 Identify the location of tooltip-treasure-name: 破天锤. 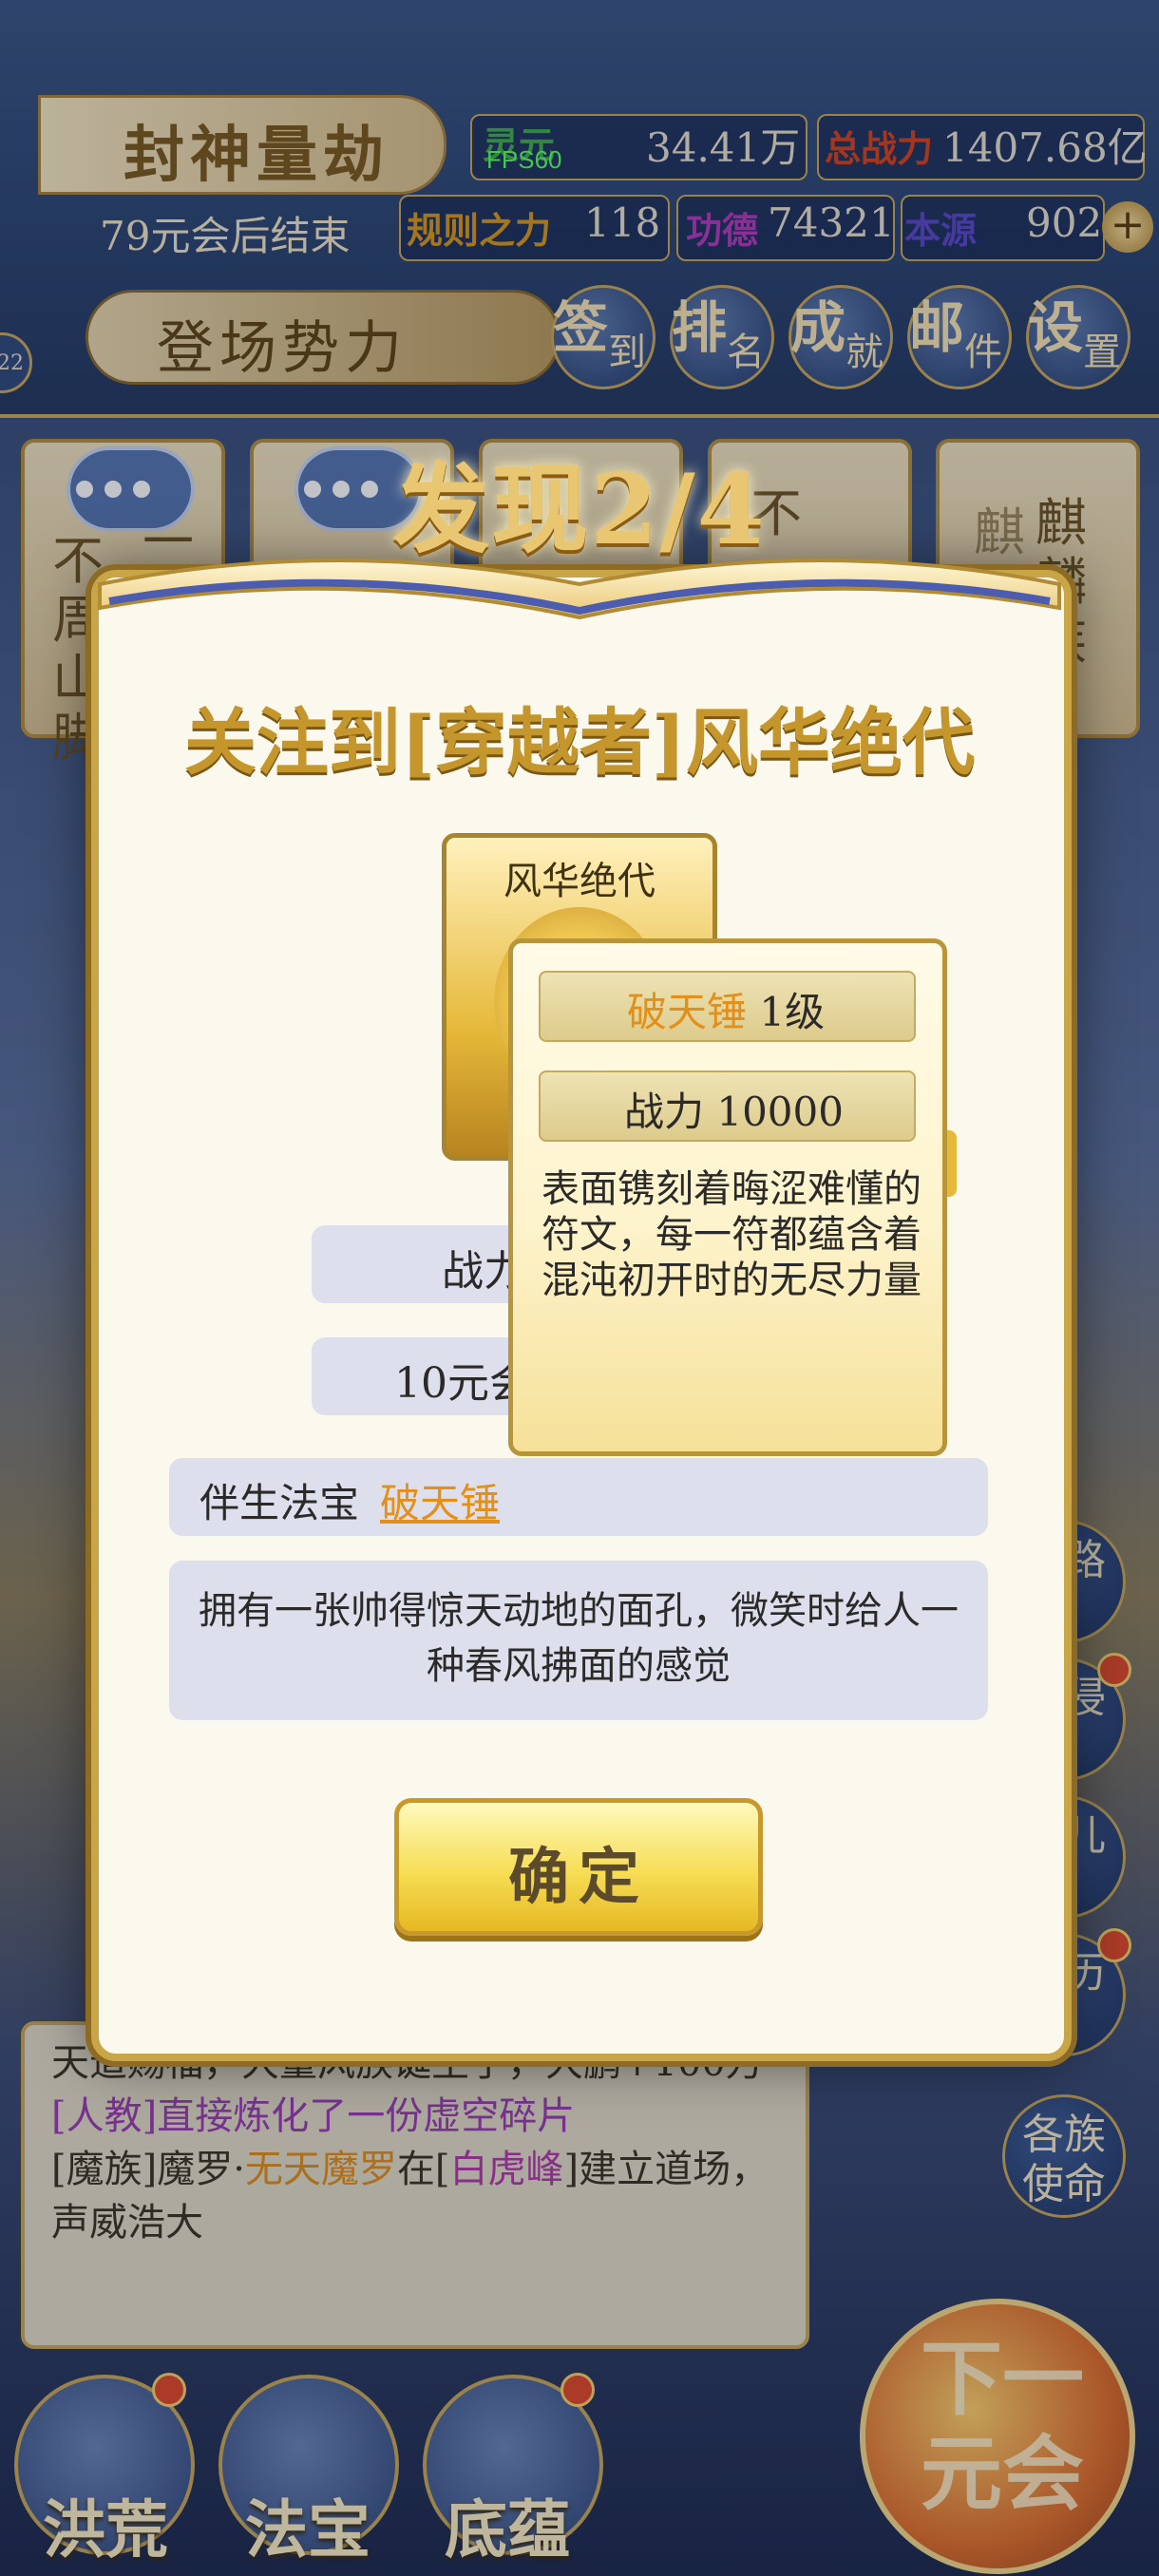
(687, 1012).